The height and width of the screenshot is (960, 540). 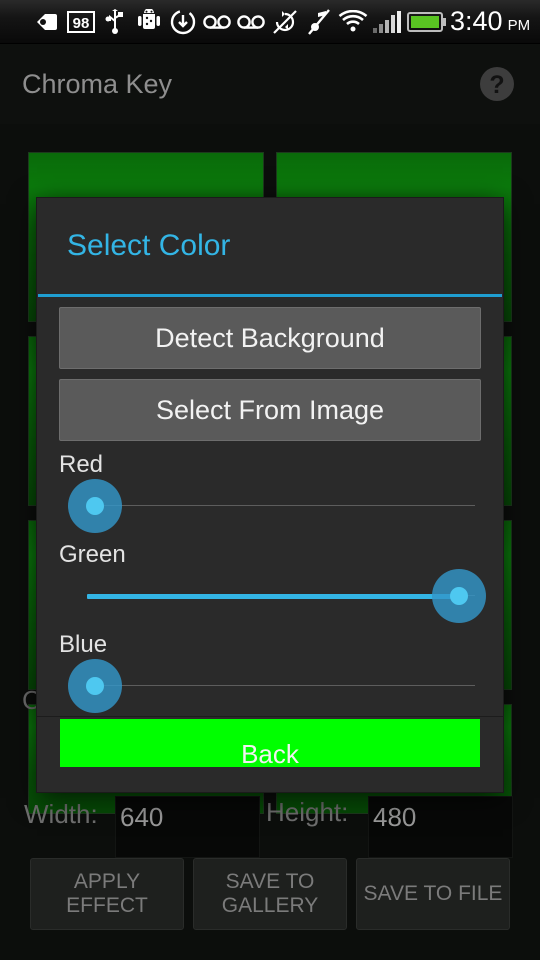 What do you see at coordinates (183, 22) in the screenshot?
I see `download-icon` at bounding box center [183, 22].